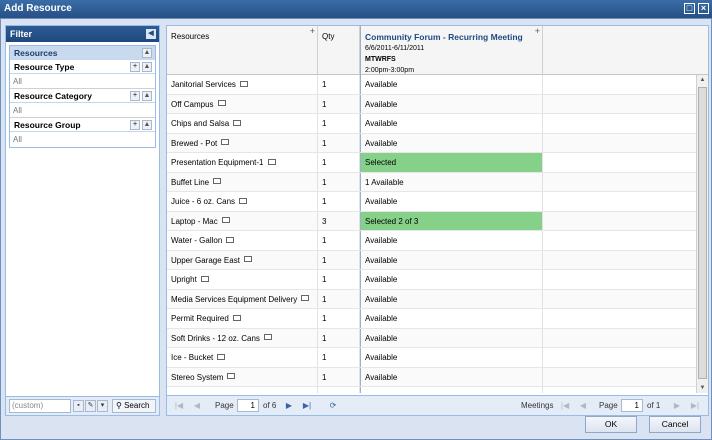  Describe the element at coordinates (78, 406) in the screenshot. I see `save-icon: ▪` at that location.